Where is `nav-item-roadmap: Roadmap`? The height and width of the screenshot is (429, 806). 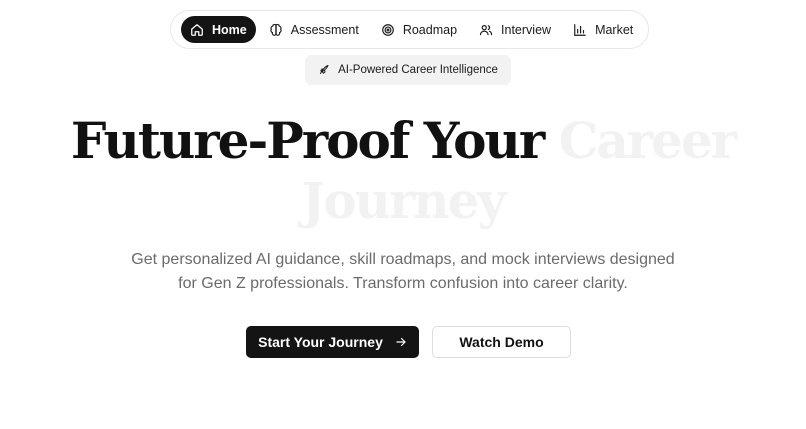
nav-item-roadmap: Roadmap is located at coordinates (419, 29).